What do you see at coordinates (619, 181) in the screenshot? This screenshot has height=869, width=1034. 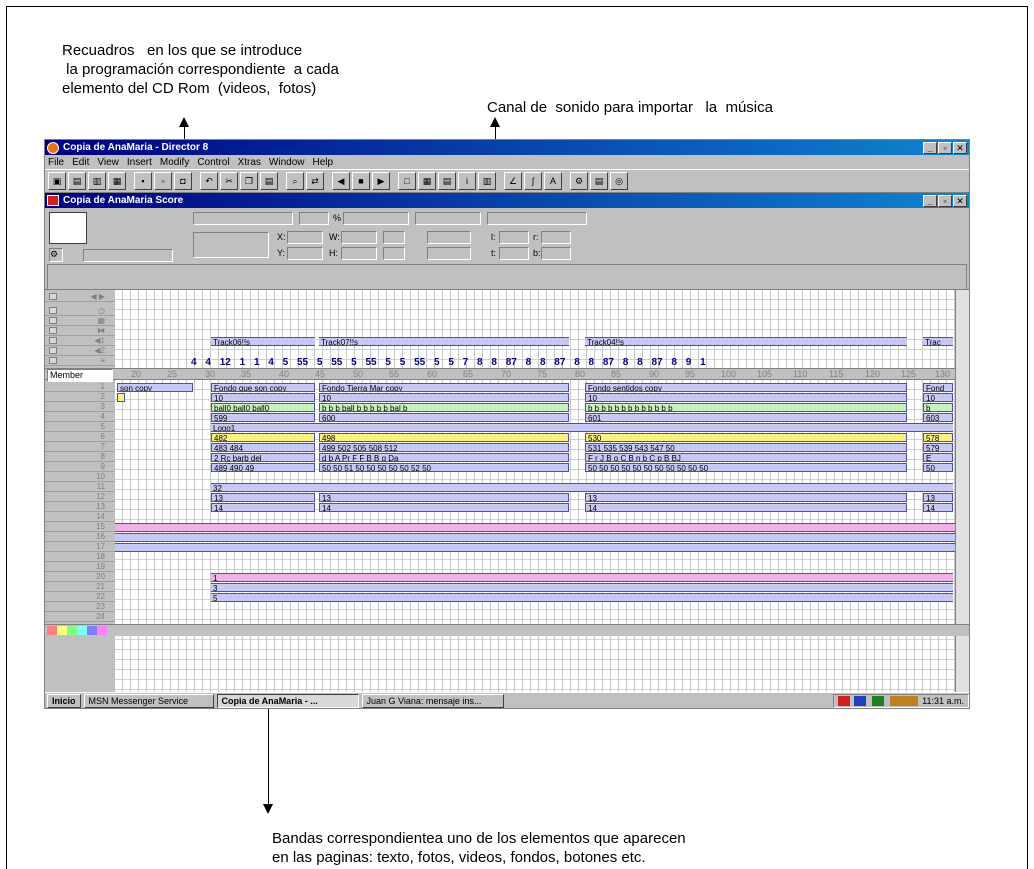 I see `message-icon: ◎` at bounding box center [619, 181].